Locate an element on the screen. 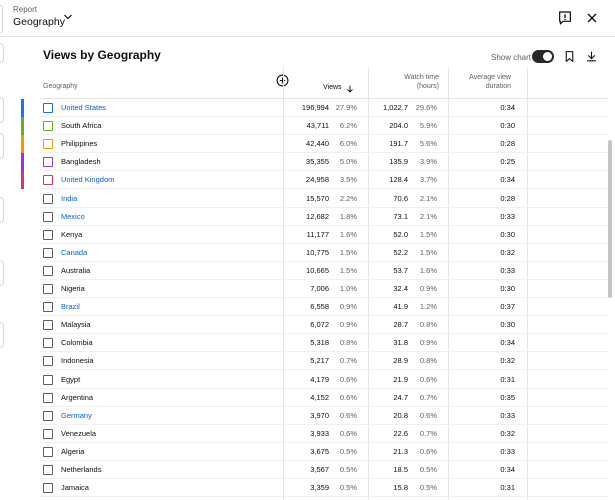  geography-name: Egypt is located at coordinates (71, 379).